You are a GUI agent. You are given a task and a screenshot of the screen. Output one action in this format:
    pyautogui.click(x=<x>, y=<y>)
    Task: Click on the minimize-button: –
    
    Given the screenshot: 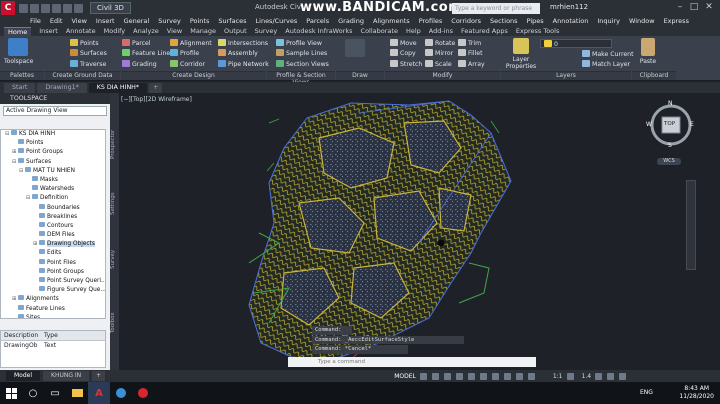 What is the action you would take?
    pyautogui.click(x=680, y=8)
    